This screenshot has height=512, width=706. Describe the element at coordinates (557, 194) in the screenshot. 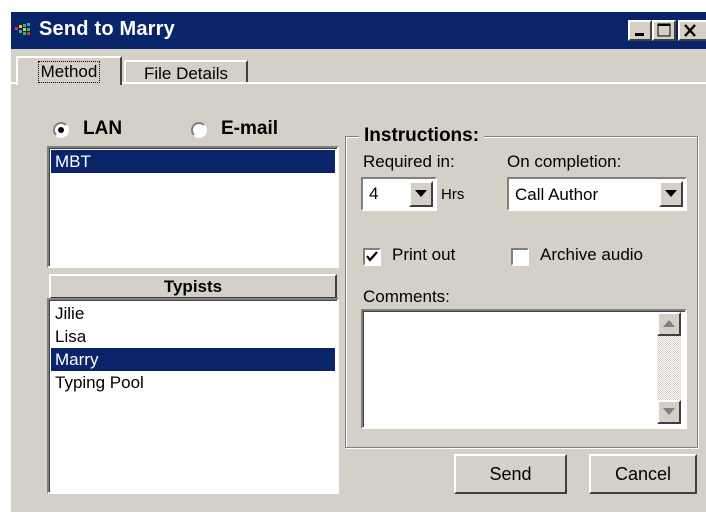

I see `on-completion-value: Call Author` at that location.